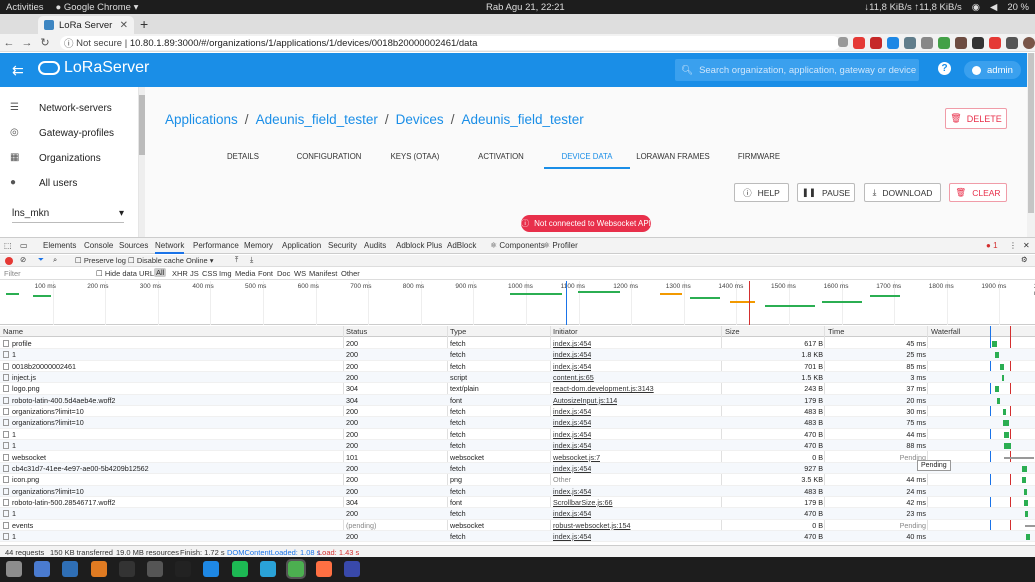 This screenshot has height=582, width=1035. Describe the element at coordinates (100, 260) in the screenshot. I see `preserve-log-checkbox: ☐ Preserve log` at that location.